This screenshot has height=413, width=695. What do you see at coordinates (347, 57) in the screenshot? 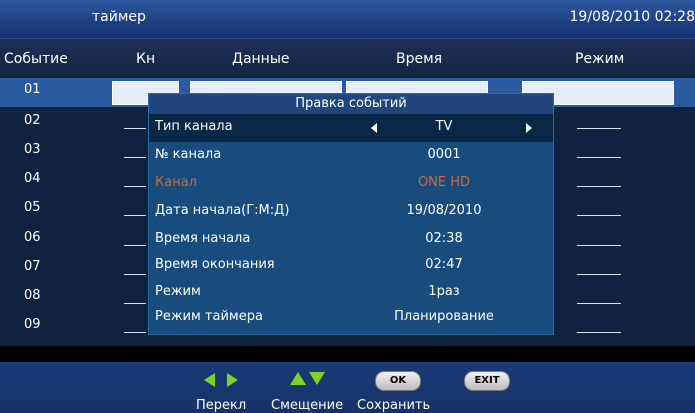
I see `table-header: Событие Кн Данные Время Режим` at bounding box center [347, 57].